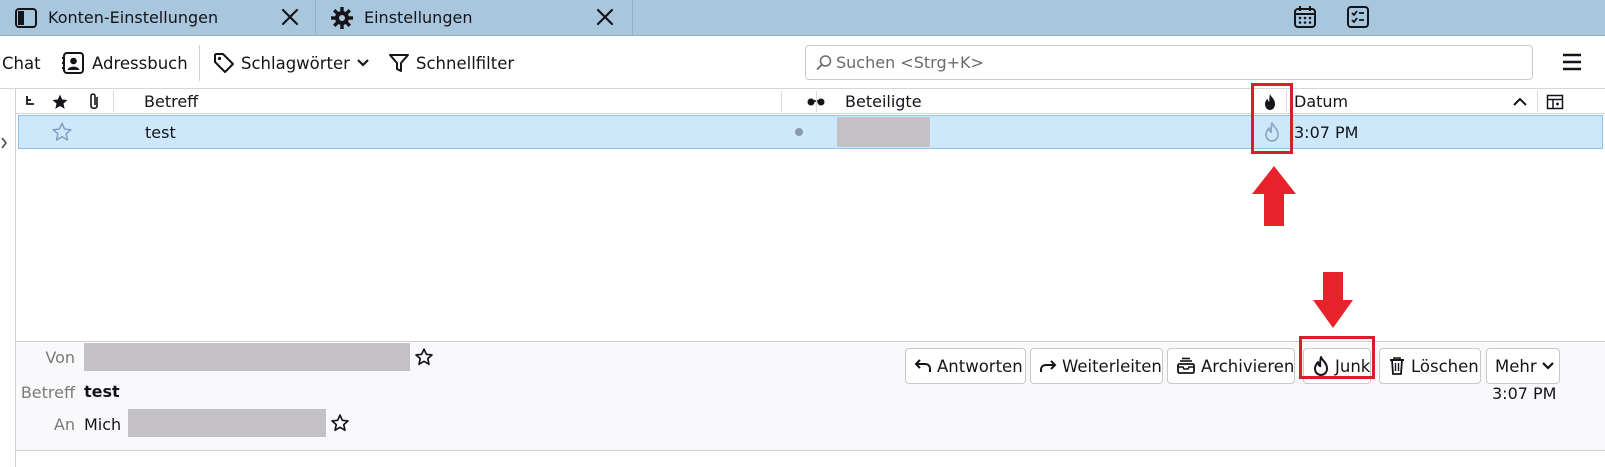  I want to click on gear-icon, so click(342, 18).